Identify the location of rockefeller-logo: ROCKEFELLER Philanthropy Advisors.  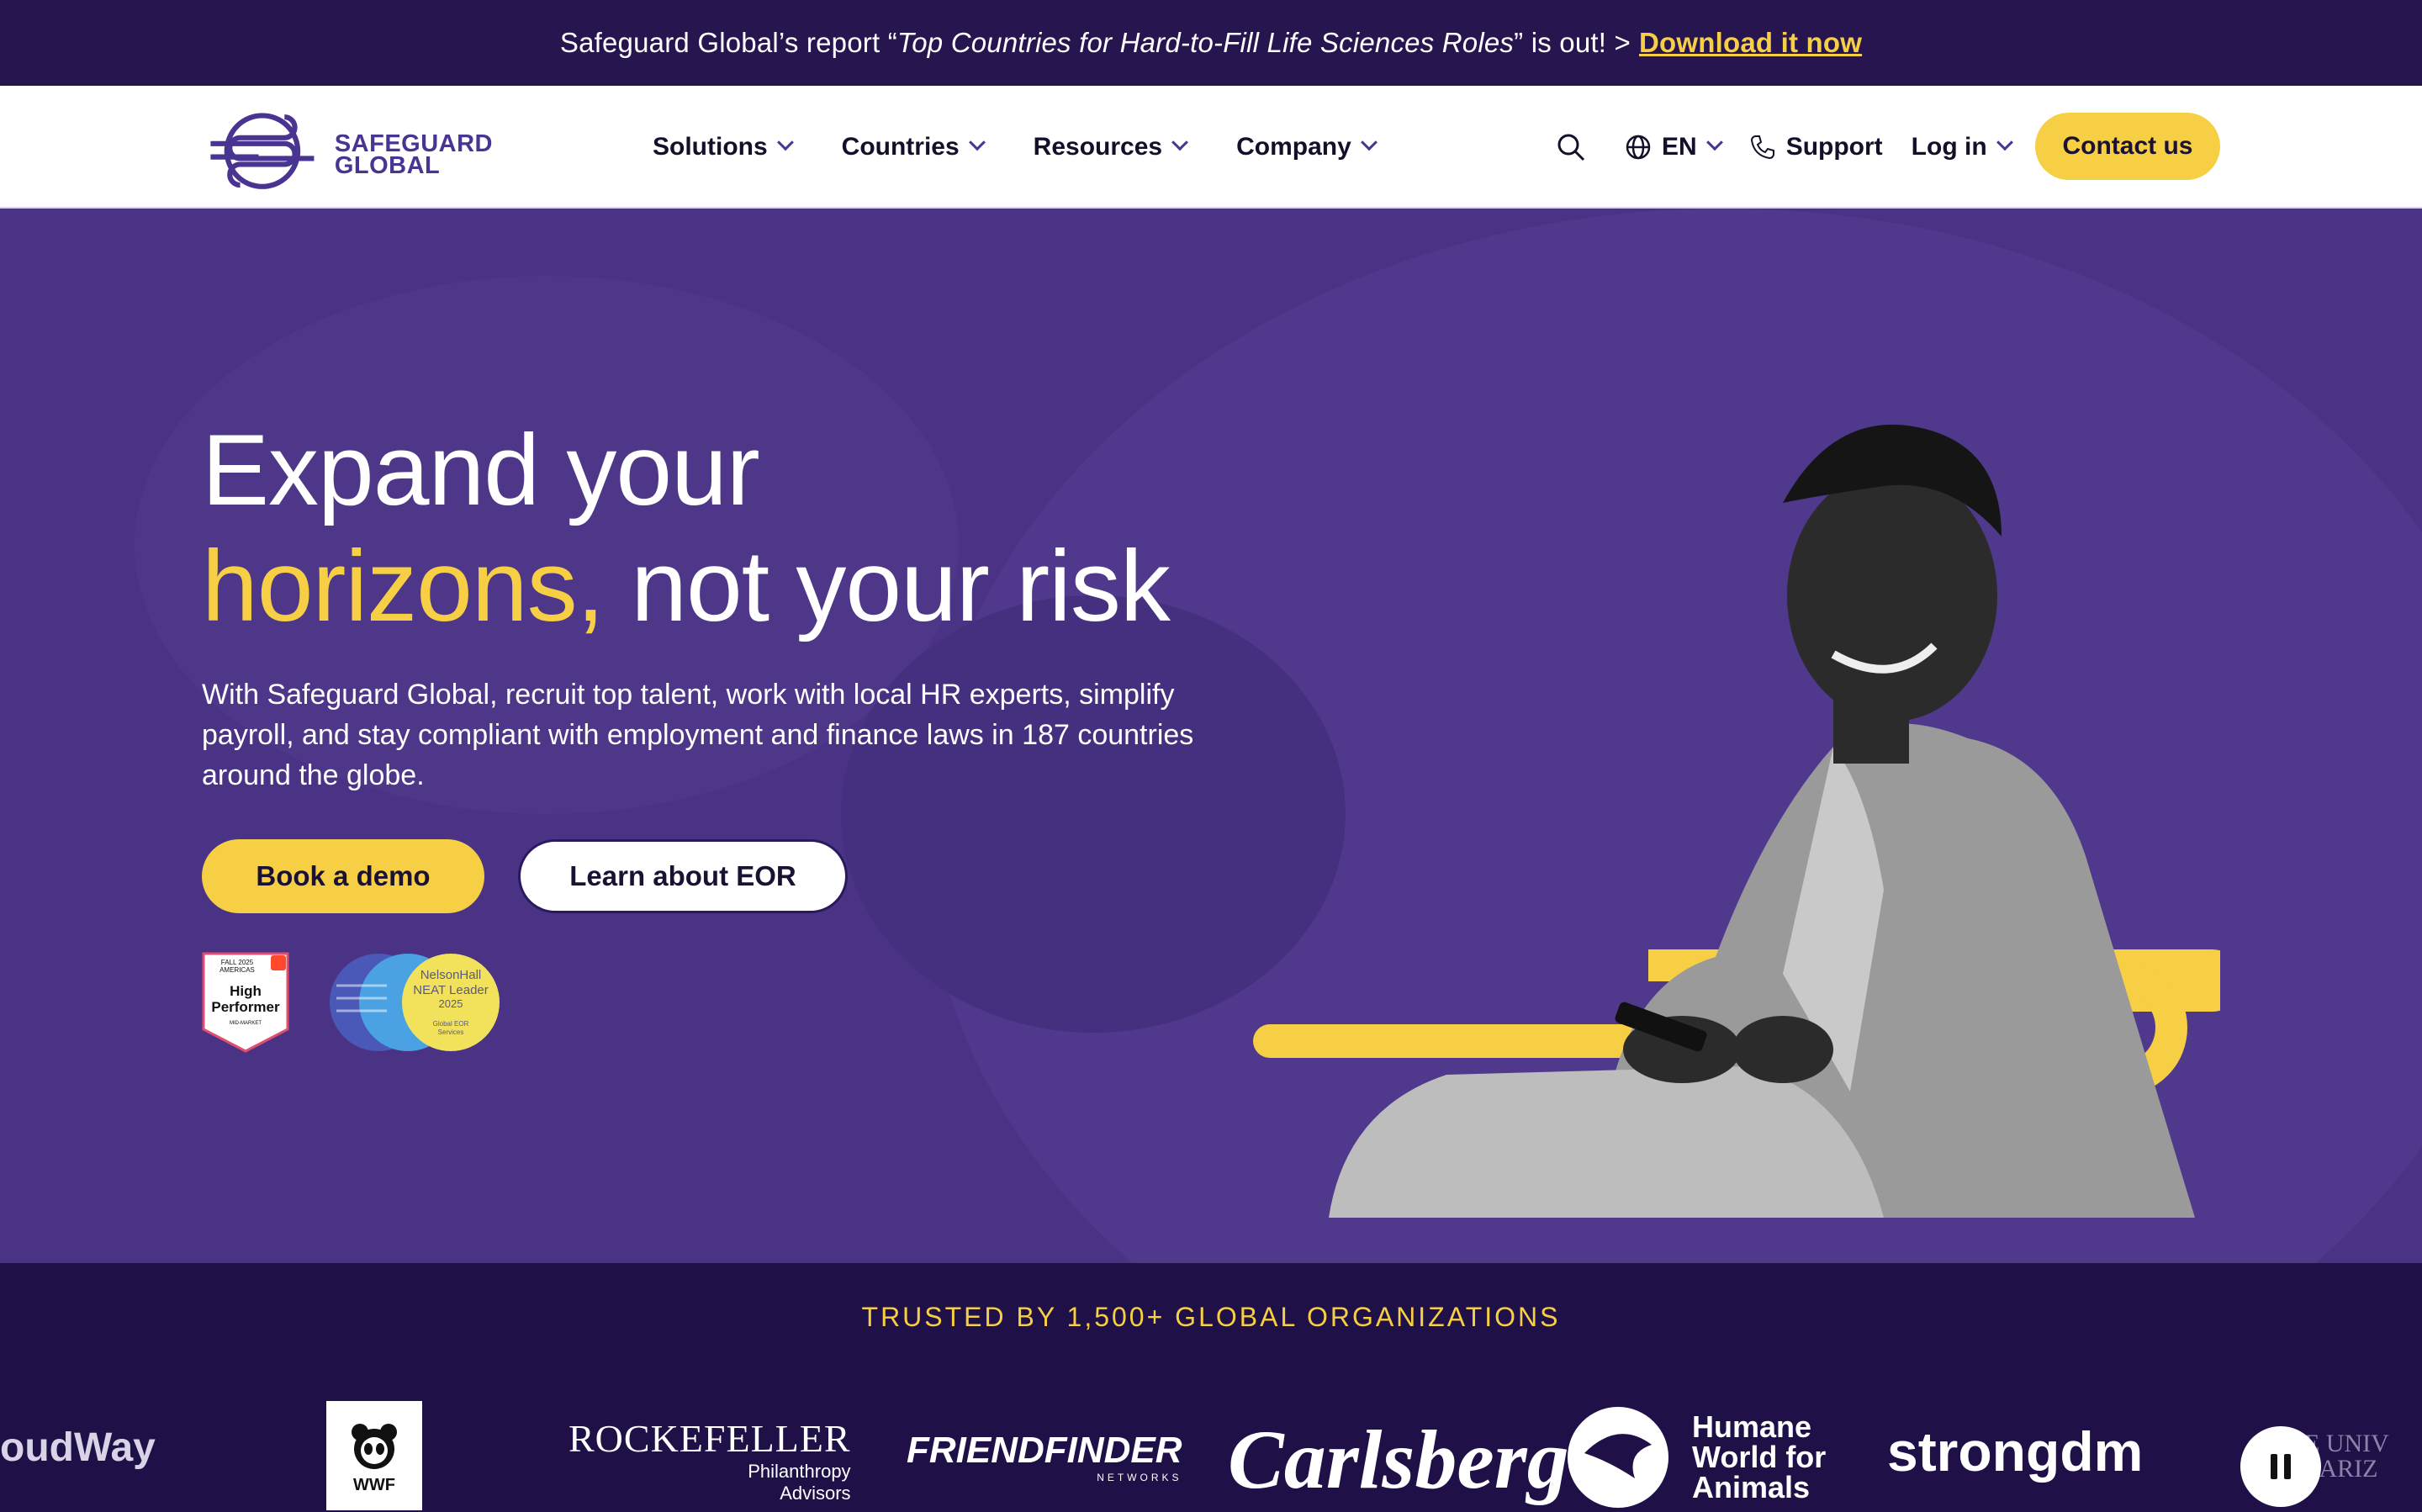
(709, 1460).